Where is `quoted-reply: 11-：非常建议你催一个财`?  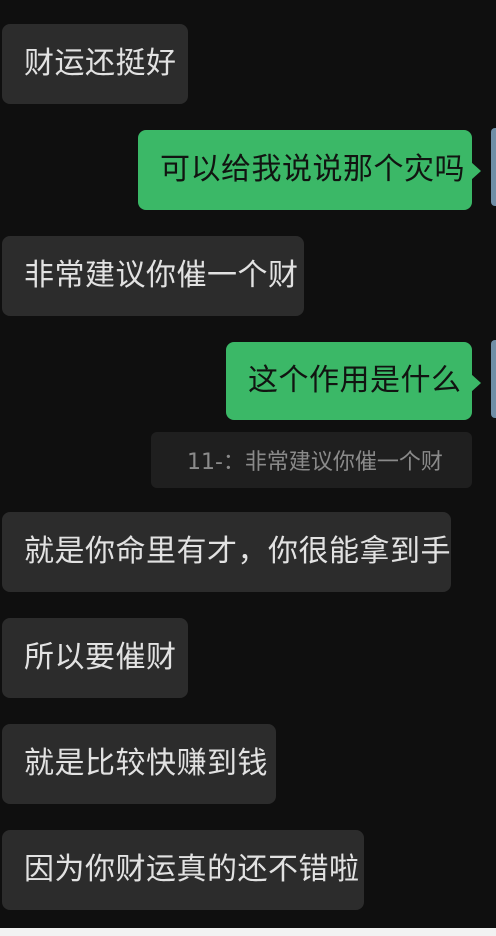 quoted-reply: 11-：非常建议你催一个财 is located at coordinates (311, 460).